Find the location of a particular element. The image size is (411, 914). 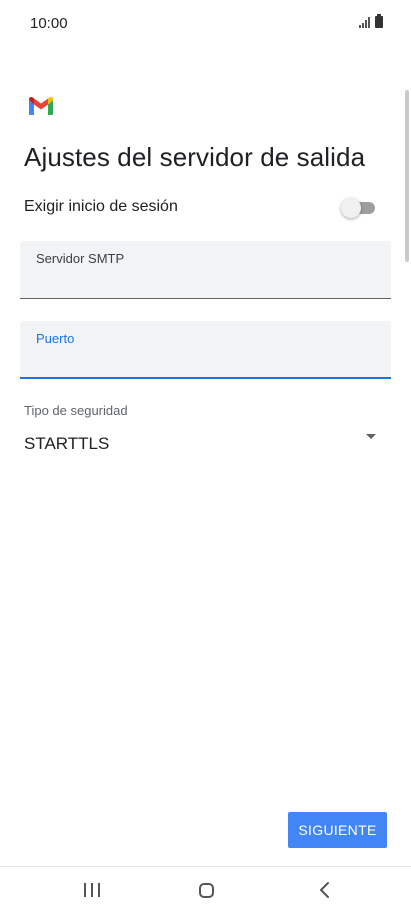

signal-icon is located at coordinates (364, 22).